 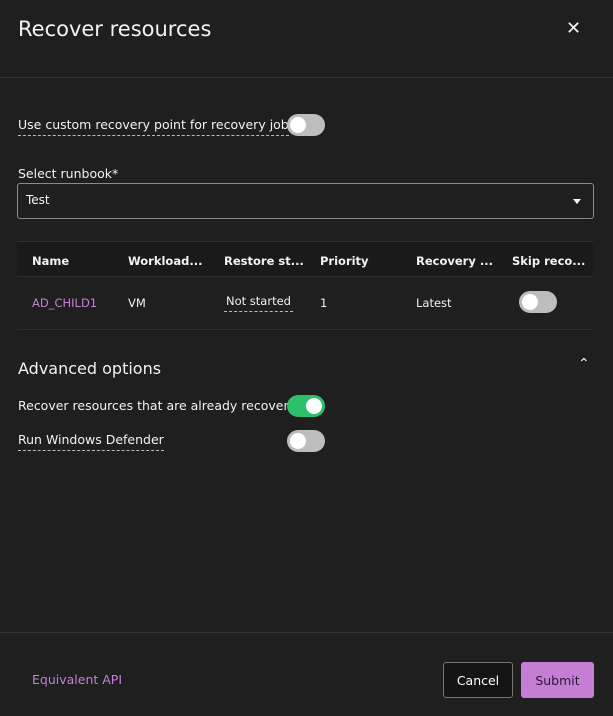 What do you see at coordinates (584, 364) in the screenshot?
I see `chevron-up-icon: ⌃` at bounding box center [584, 364].